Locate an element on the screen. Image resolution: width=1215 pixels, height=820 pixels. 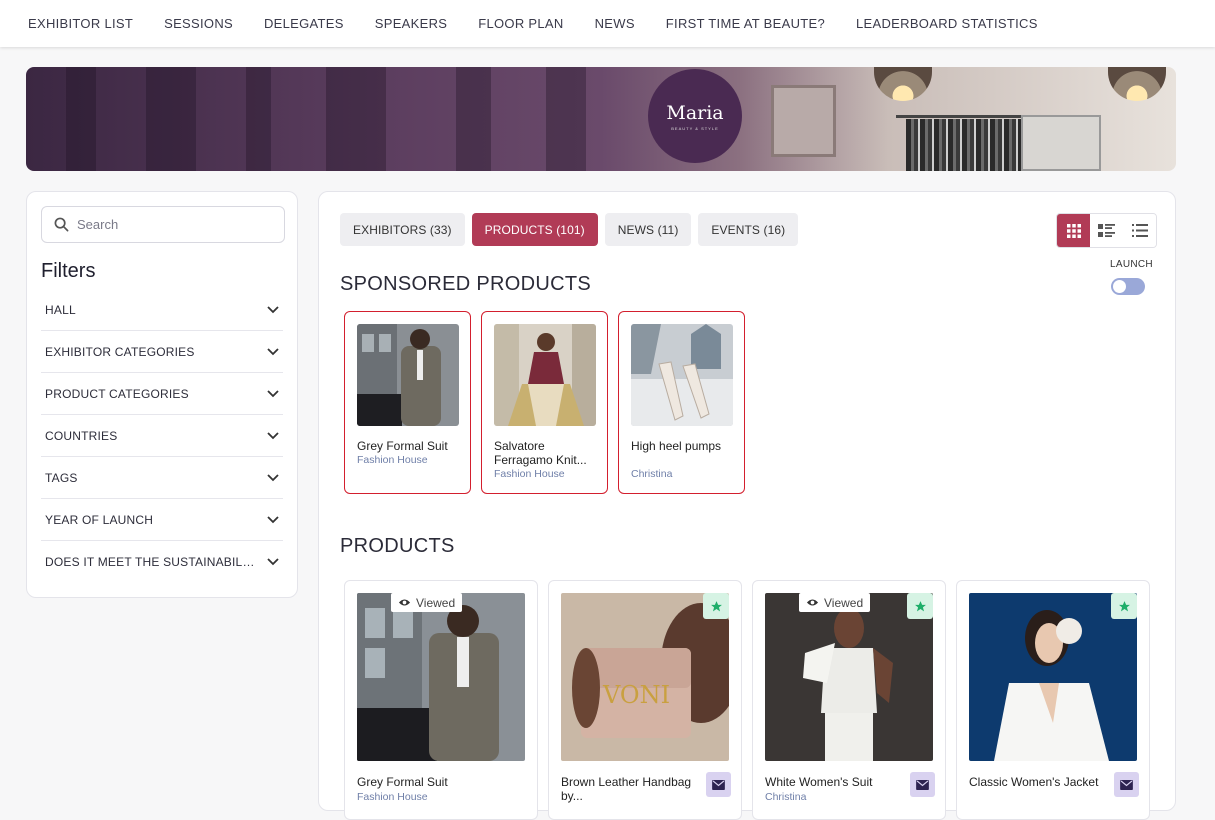
products-heading: PRODUCTS is located at coordinates (397, 546).